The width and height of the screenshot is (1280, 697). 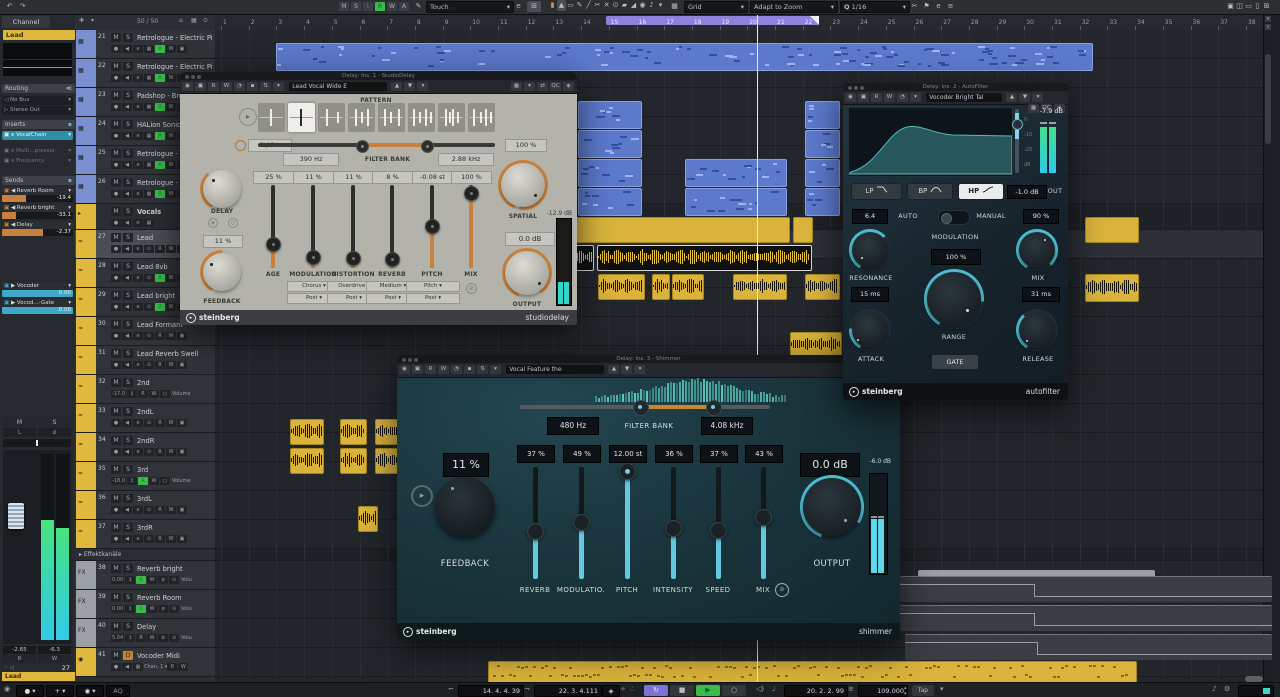 What do you see at coordinates (149, 194) in the screenshot?
I see `instrument: ▦` at bounding box center [149, 194].